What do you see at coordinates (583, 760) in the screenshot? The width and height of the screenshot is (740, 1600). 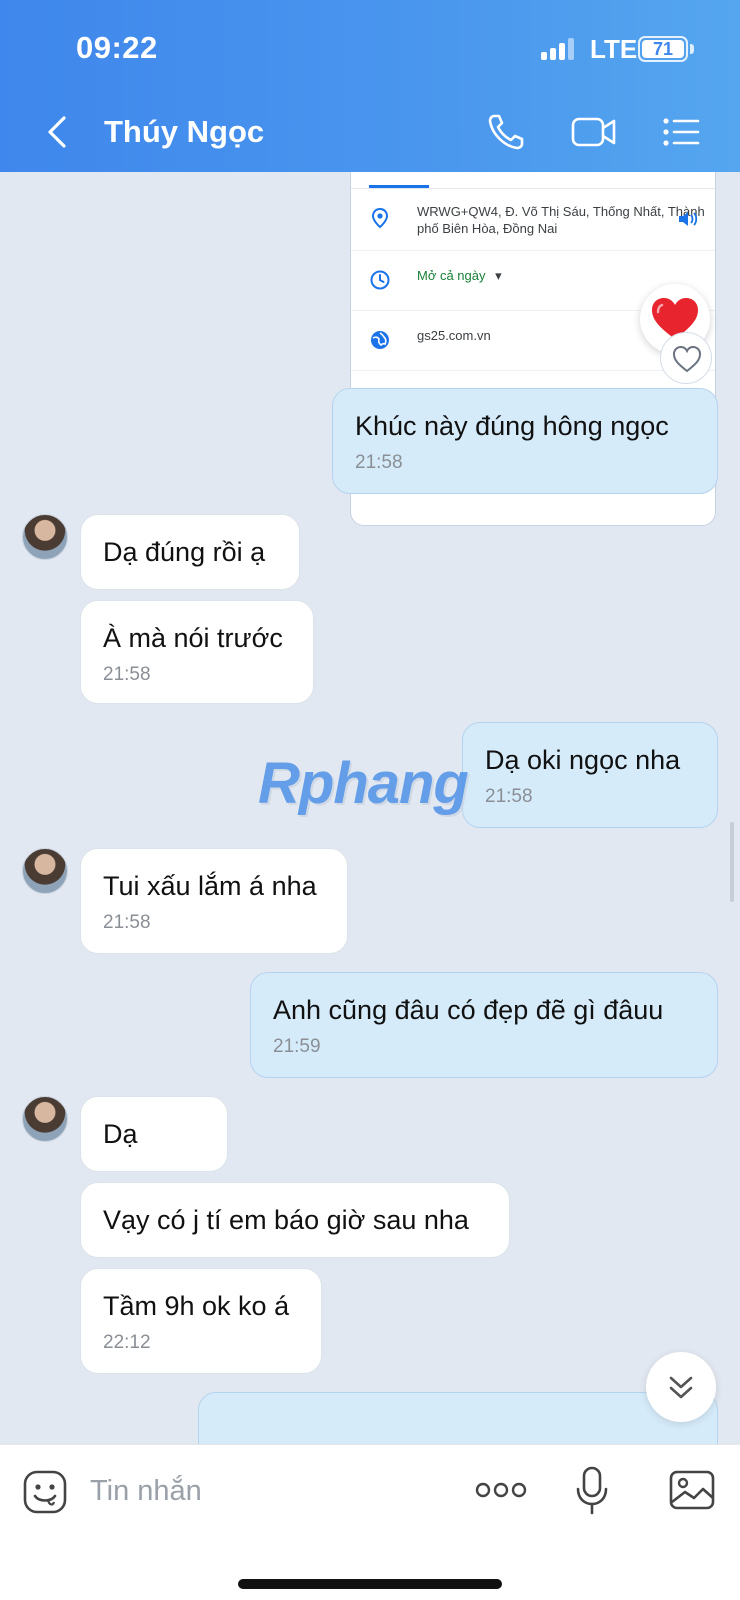 I see `message-text: Dạ oki ngọc nha` at bounding box center [583, 760].